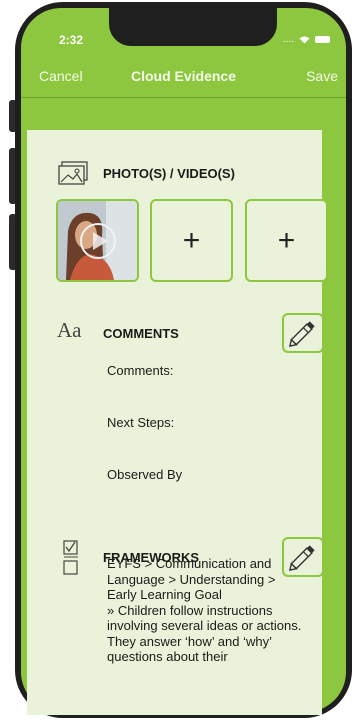 The image size is (357, 720). I want to click on edit-comments-button, so click(303, 333).